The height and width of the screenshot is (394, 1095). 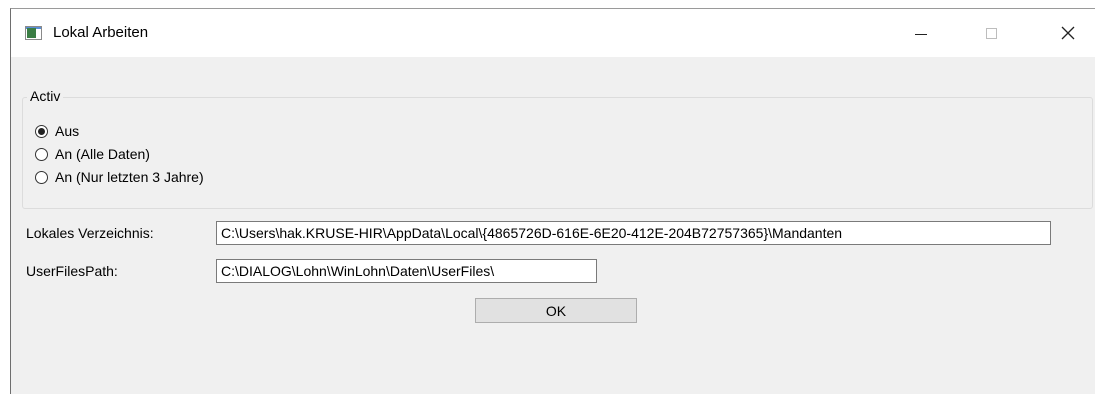 I want to click on window-title: Lokal Arbeiten, so click(x=101, y=32).